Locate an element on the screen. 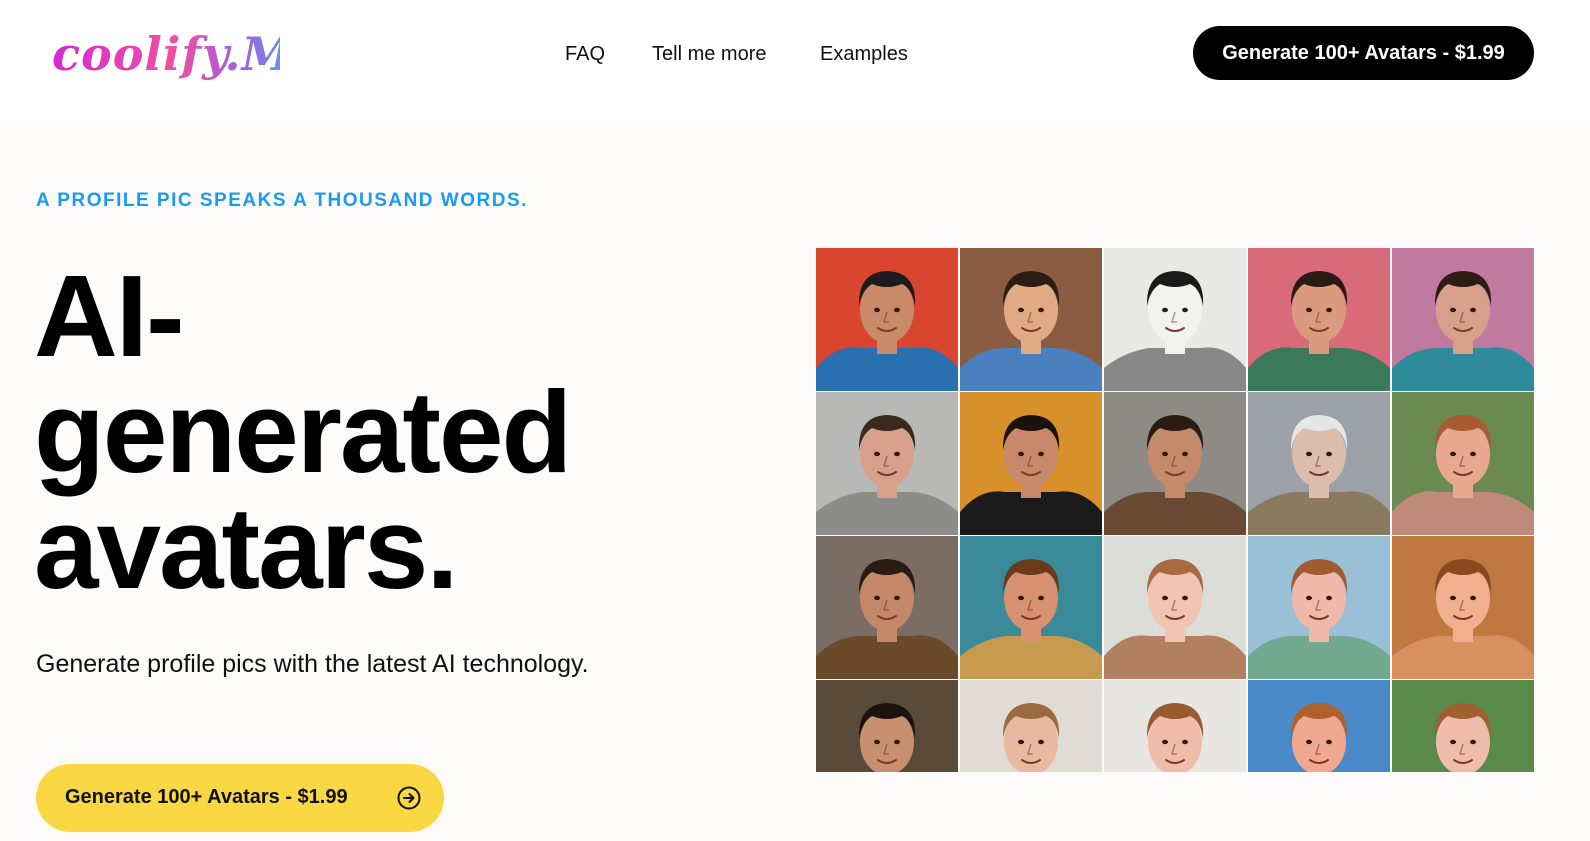  header-generate-avatars-button: Generate 100+ Avatars - $1.99 is located at coordinates (1363, 53).